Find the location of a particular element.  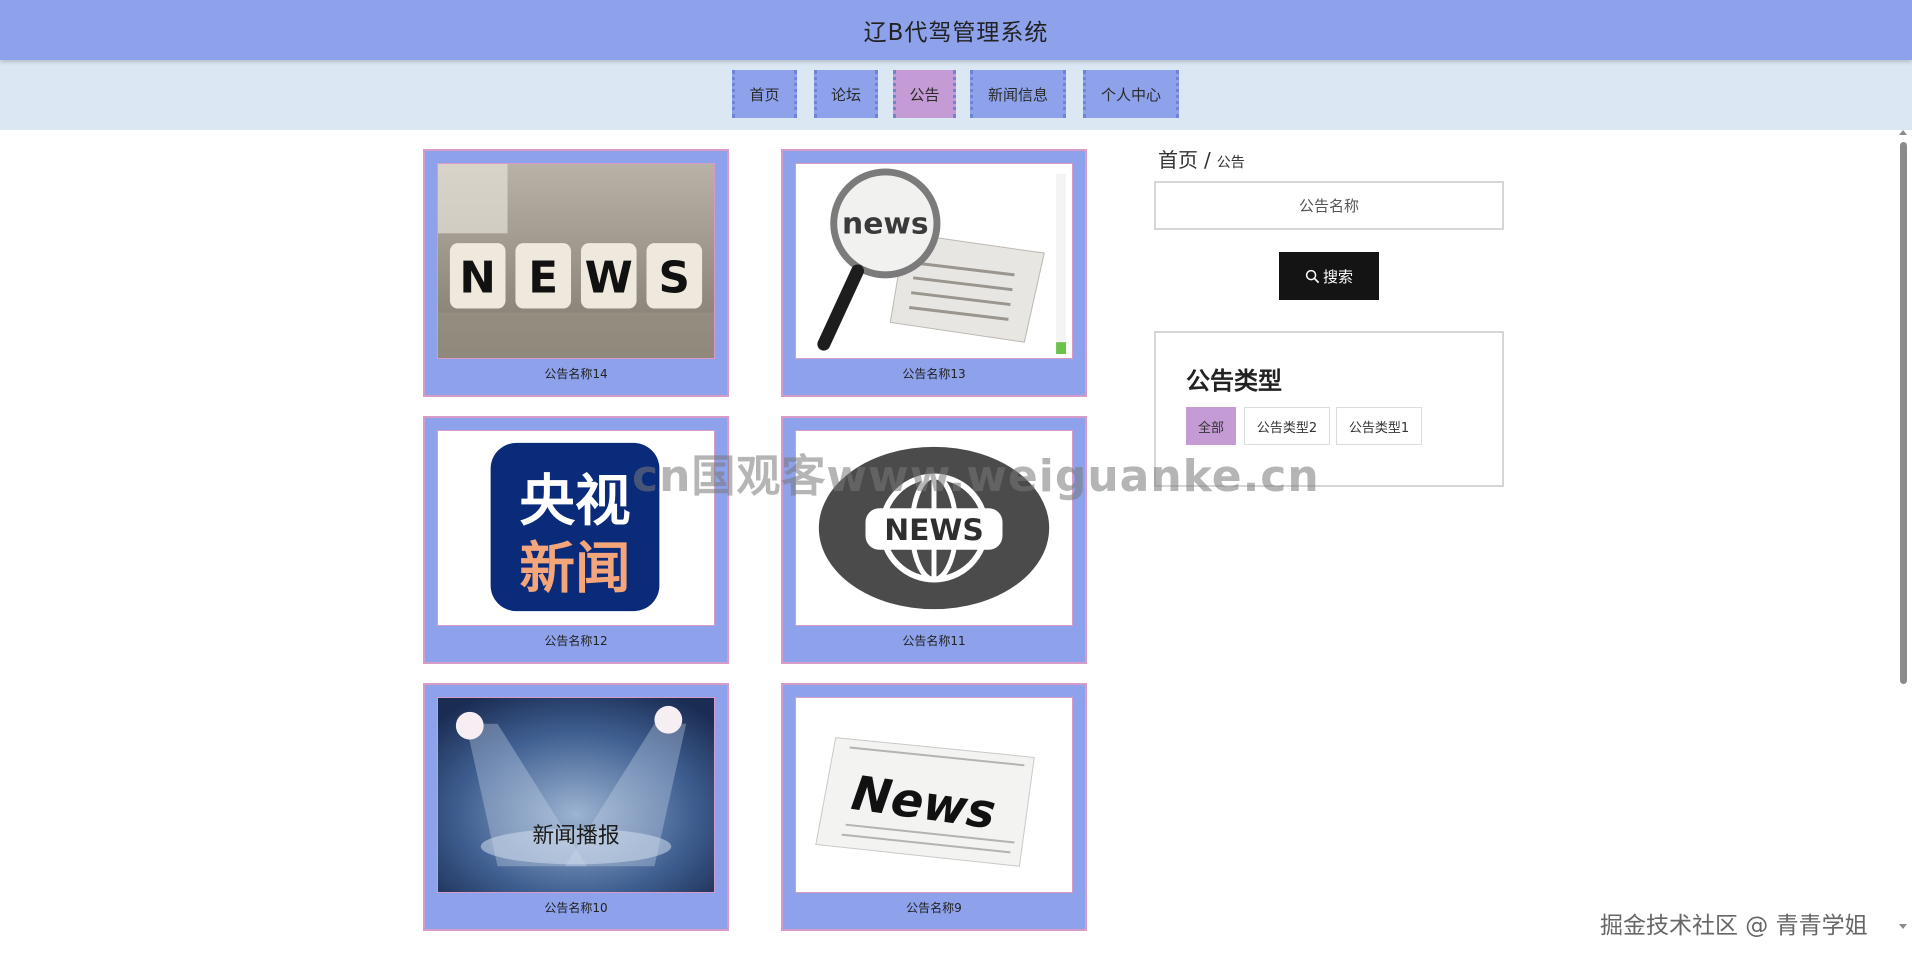

nav-item-label: 公告 is located at coordinates (924, 94).